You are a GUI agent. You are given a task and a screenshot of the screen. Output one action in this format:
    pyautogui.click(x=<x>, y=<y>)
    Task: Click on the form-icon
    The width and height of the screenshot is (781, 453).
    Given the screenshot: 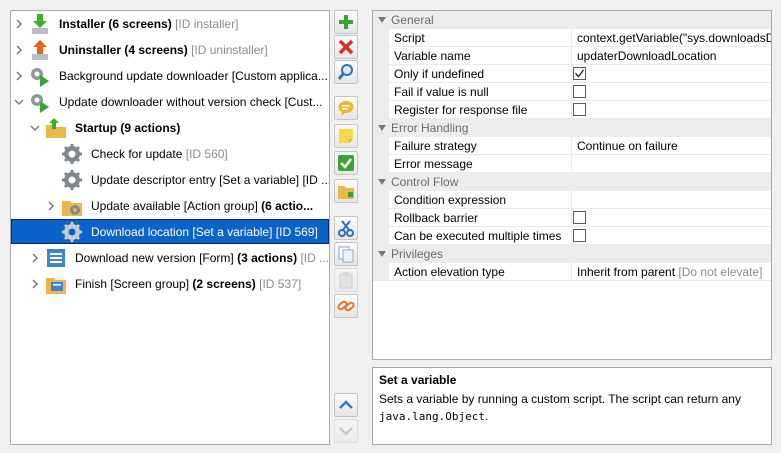 What is the action you would take?
    pyautogui.click(x=56, y=258)
    